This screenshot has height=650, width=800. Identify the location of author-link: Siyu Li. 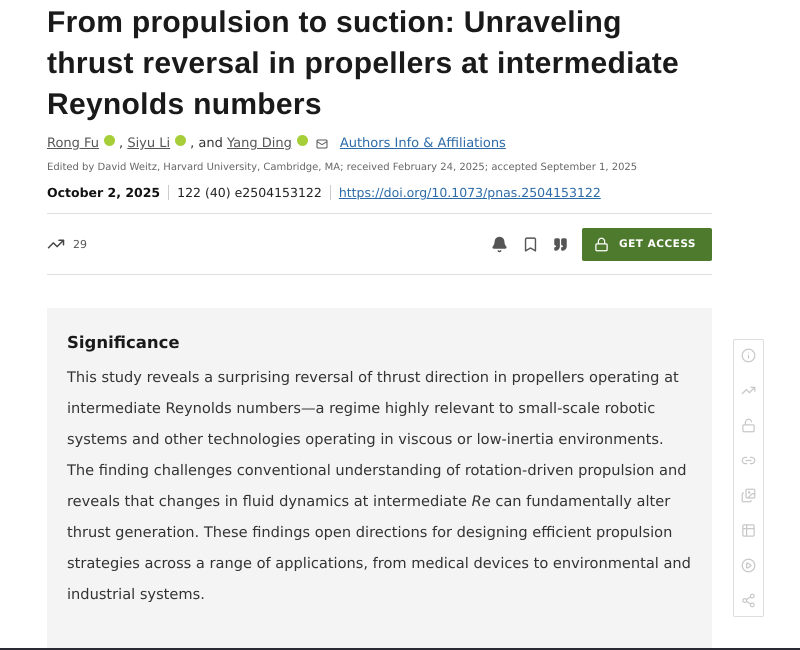
(148, 143).